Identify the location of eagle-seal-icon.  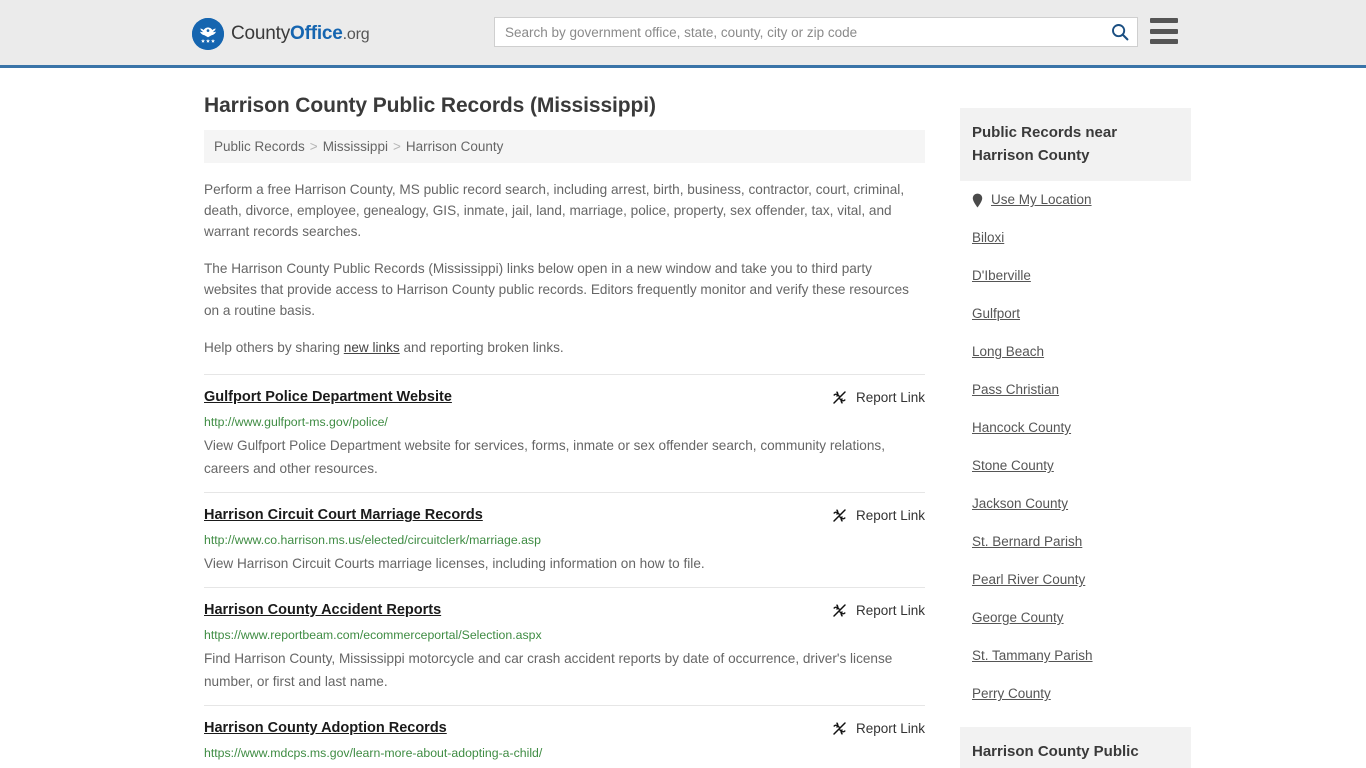
(208, 34).